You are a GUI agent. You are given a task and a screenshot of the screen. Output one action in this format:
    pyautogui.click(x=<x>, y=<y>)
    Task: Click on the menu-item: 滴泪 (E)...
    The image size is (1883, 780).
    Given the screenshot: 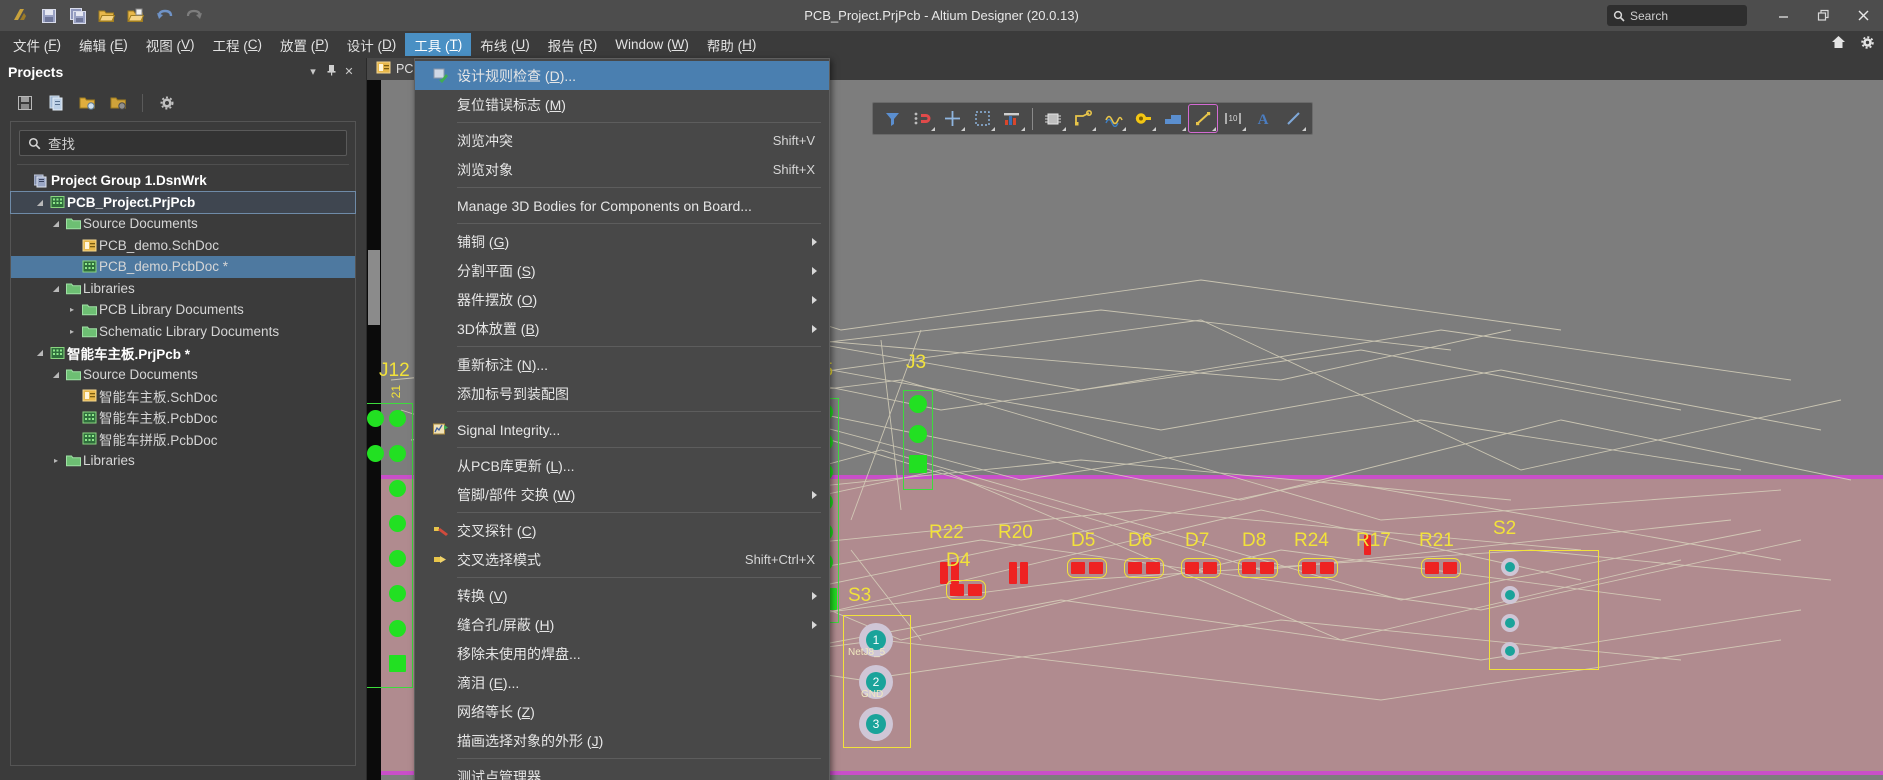 What is the action you would take?
    pyautogui.click(x=622, y=682)
    